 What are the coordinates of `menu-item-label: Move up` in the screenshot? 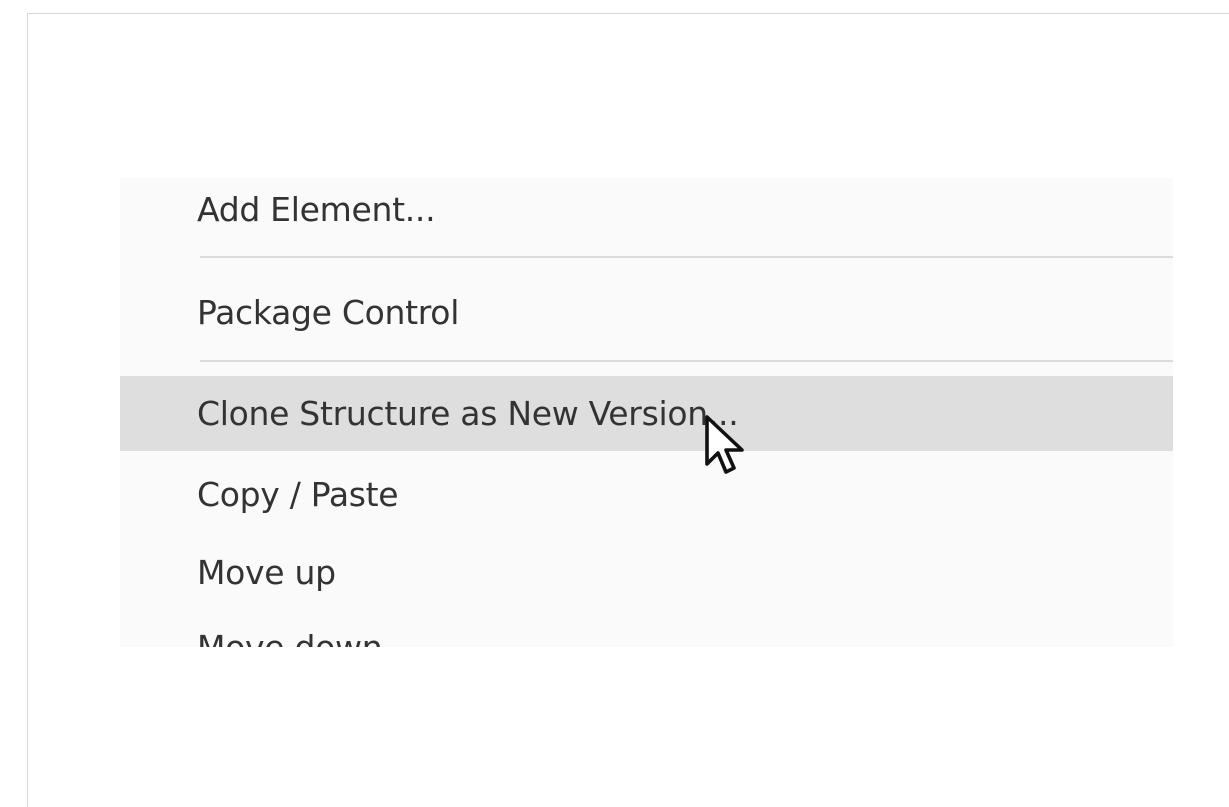 It's located at (266, 572).